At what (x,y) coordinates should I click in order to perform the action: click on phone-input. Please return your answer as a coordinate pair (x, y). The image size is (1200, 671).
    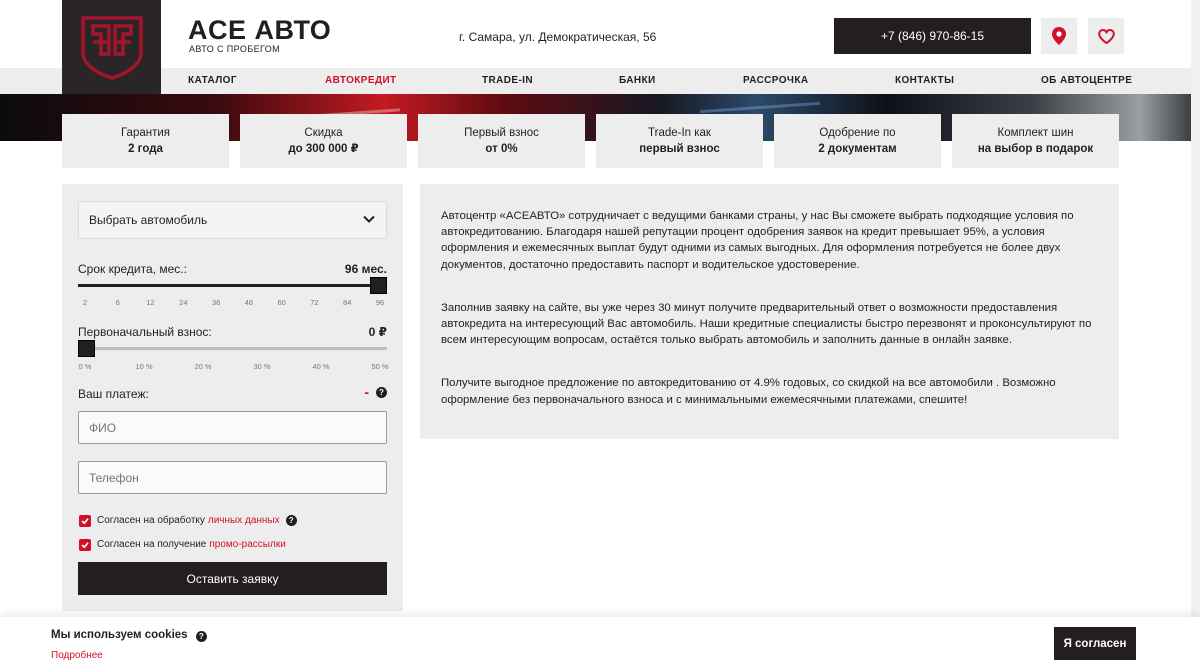
    Looking at the image, I should click on (232, 477).